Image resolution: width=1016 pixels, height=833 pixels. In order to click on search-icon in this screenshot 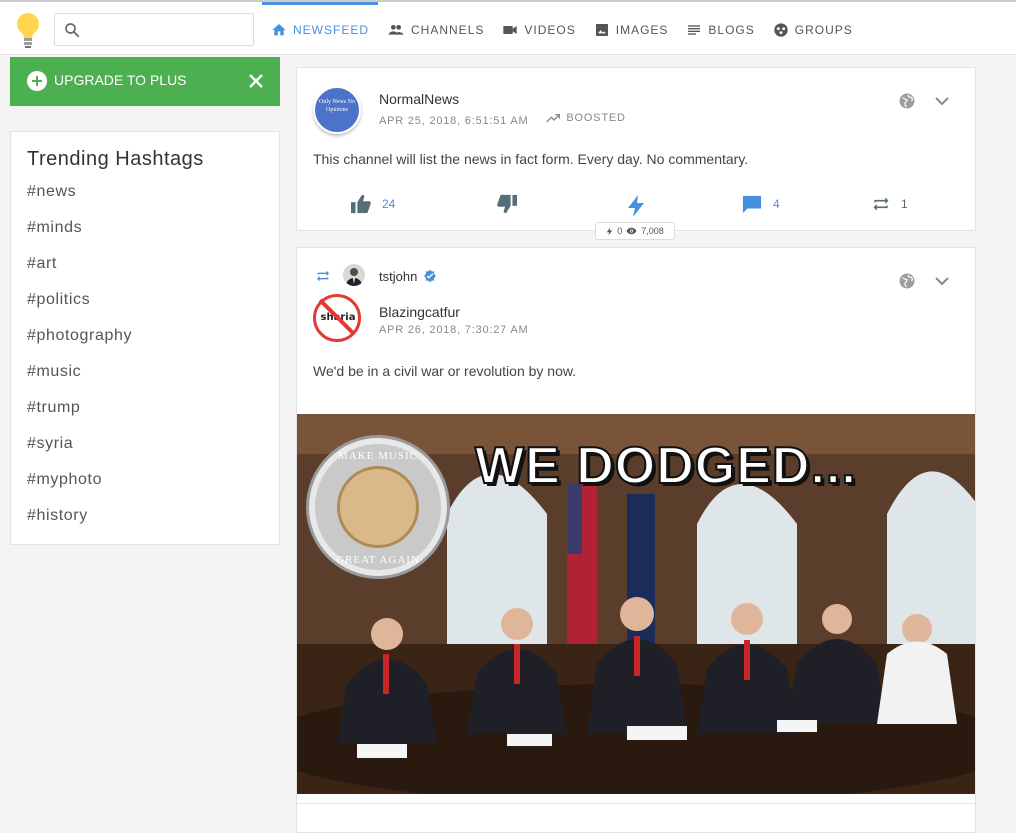, I will do `click(72, 30)`.